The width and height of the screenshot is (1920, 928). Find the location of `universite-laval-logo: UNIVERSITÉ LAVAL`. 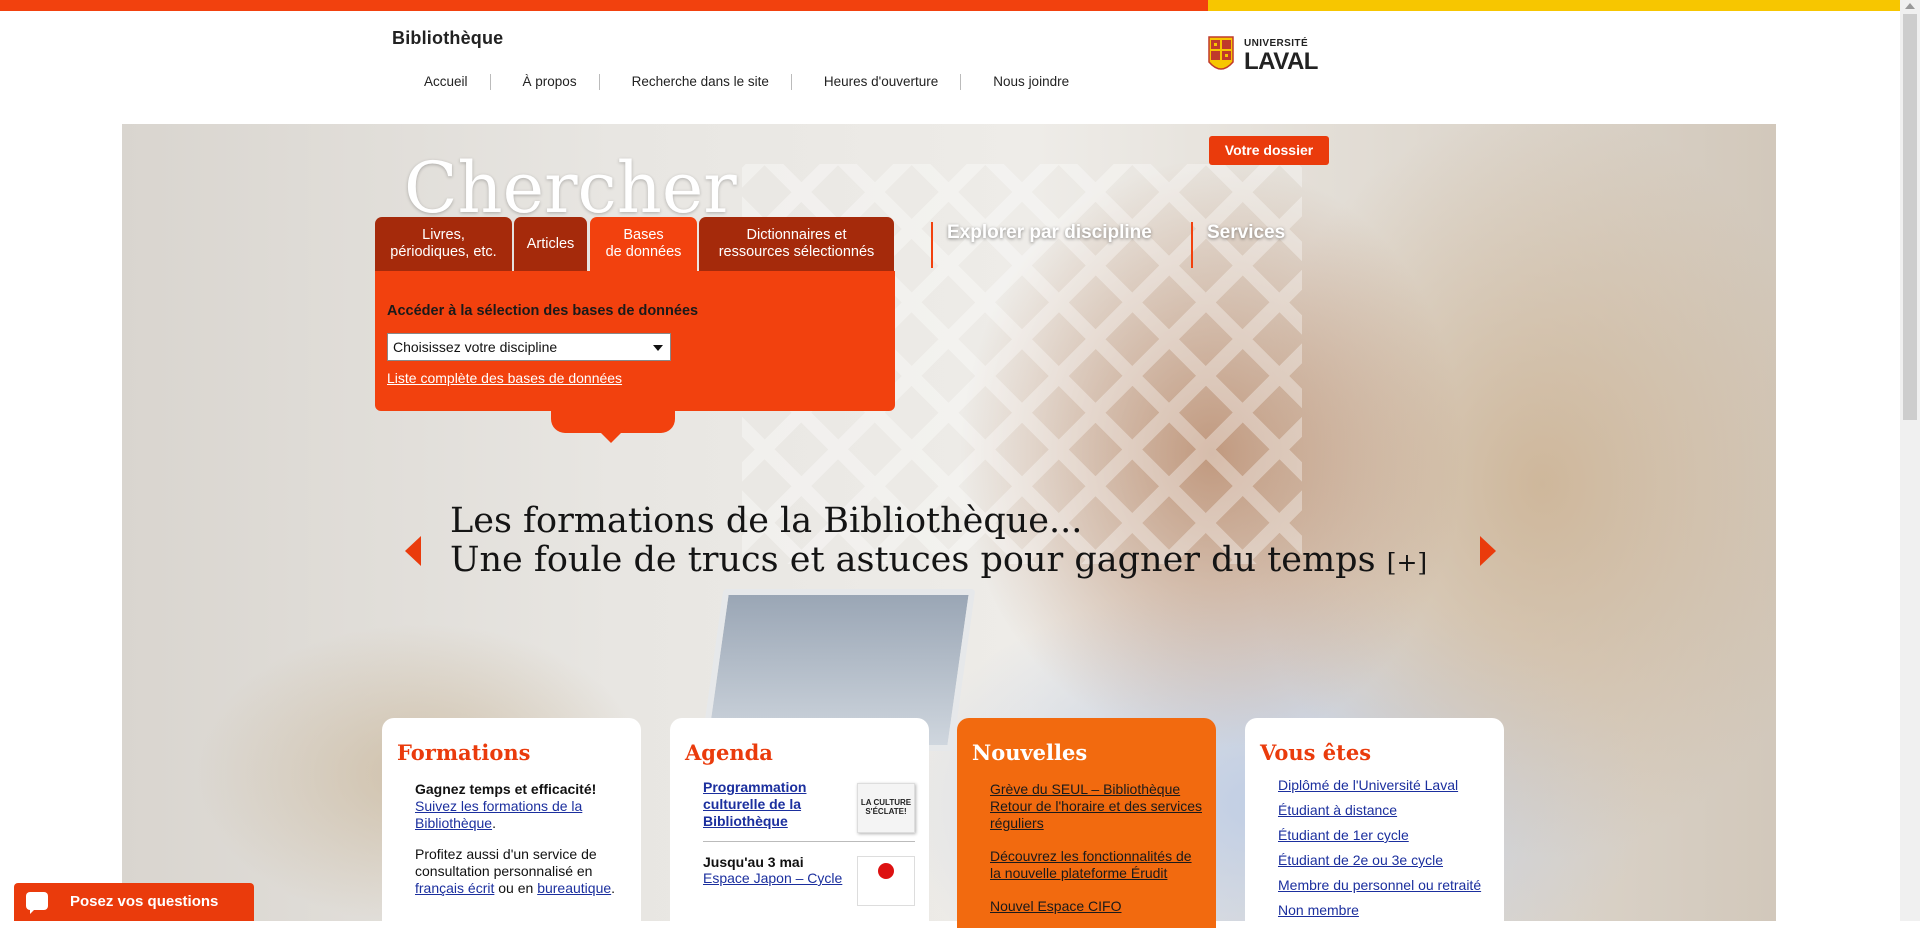

universite-laval-logo: UNIVERSITÉ LAVAL is located at coordinates (1263, 58).